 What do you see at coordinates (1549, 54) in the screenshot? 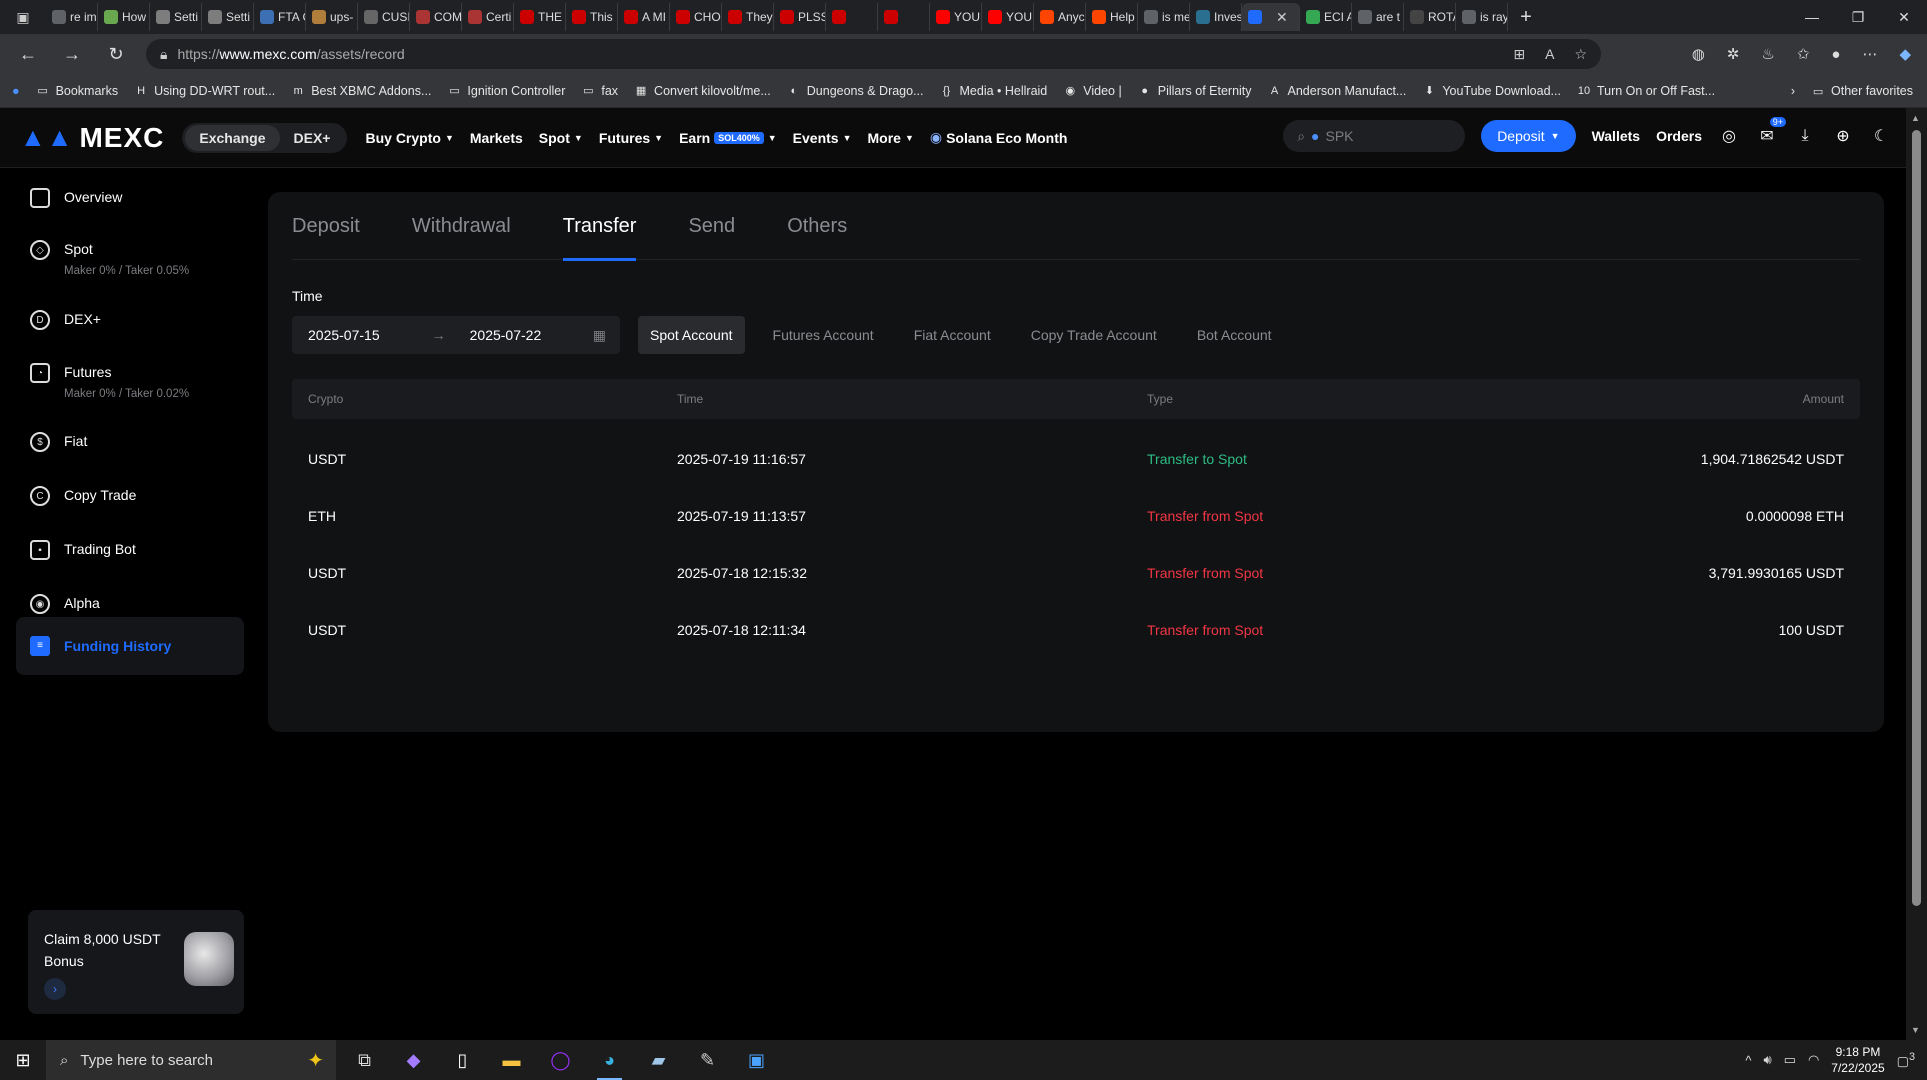
I see `read-aloud-icon: A` at bounding box center [1549, 54].